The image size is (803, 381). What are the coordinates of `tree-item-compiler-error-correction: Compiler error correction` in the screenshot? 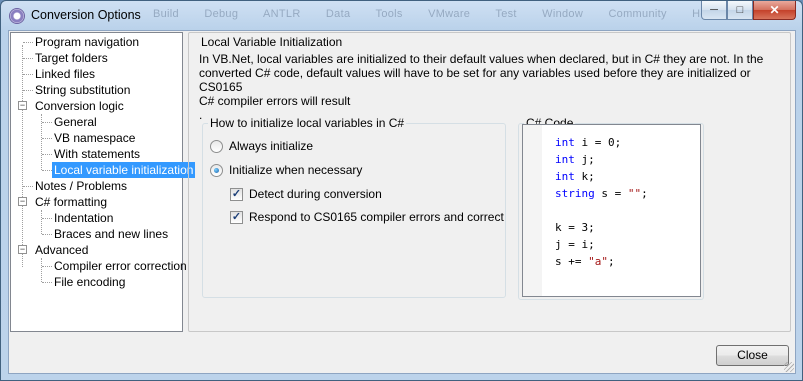 It's located at (120, 266).